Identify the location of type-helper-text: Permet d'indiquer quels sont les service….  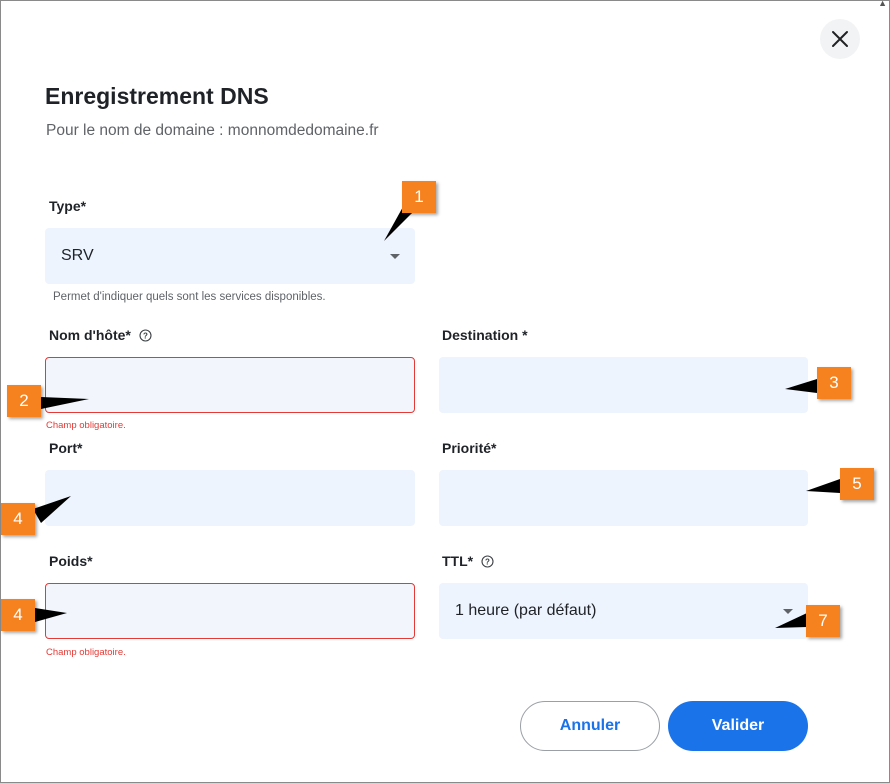
(189, 297).